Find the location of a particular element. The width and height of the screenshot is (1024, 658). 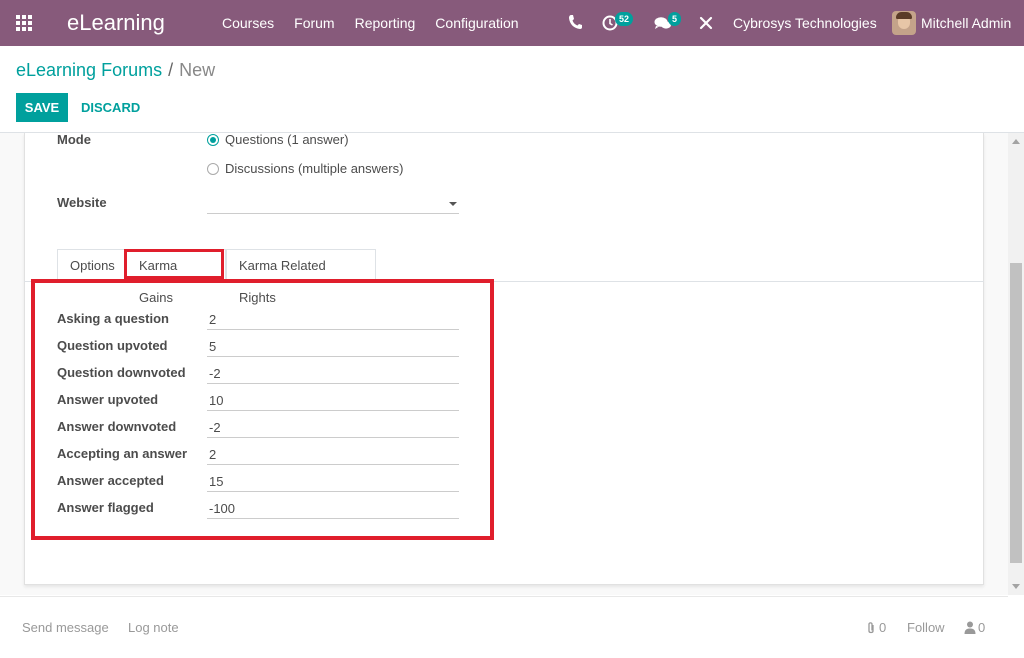

website-label: Website is located at coordinates (82, 202).